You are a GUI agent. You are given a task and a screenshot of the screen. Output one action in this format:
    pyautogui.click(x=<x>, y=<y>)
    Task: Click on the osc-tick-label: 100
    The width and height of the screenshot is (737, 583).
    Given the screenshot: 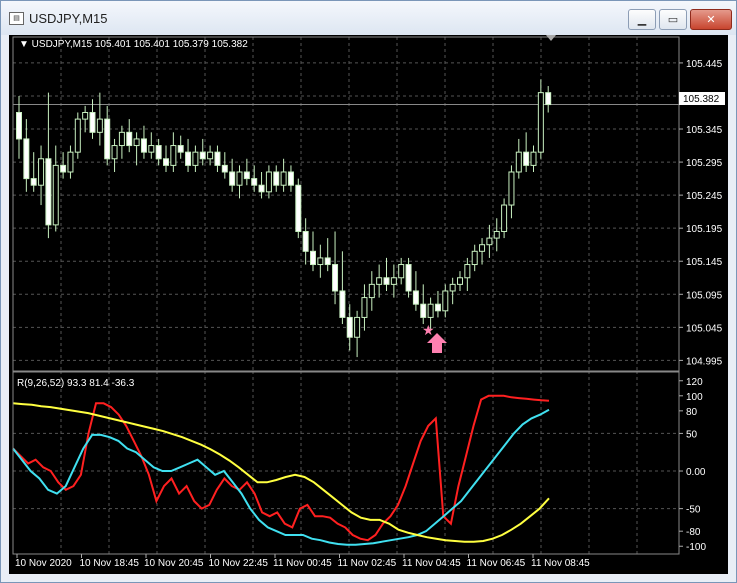 What is the action you would take?
    pyautogui.click(x=694, y=397)
    